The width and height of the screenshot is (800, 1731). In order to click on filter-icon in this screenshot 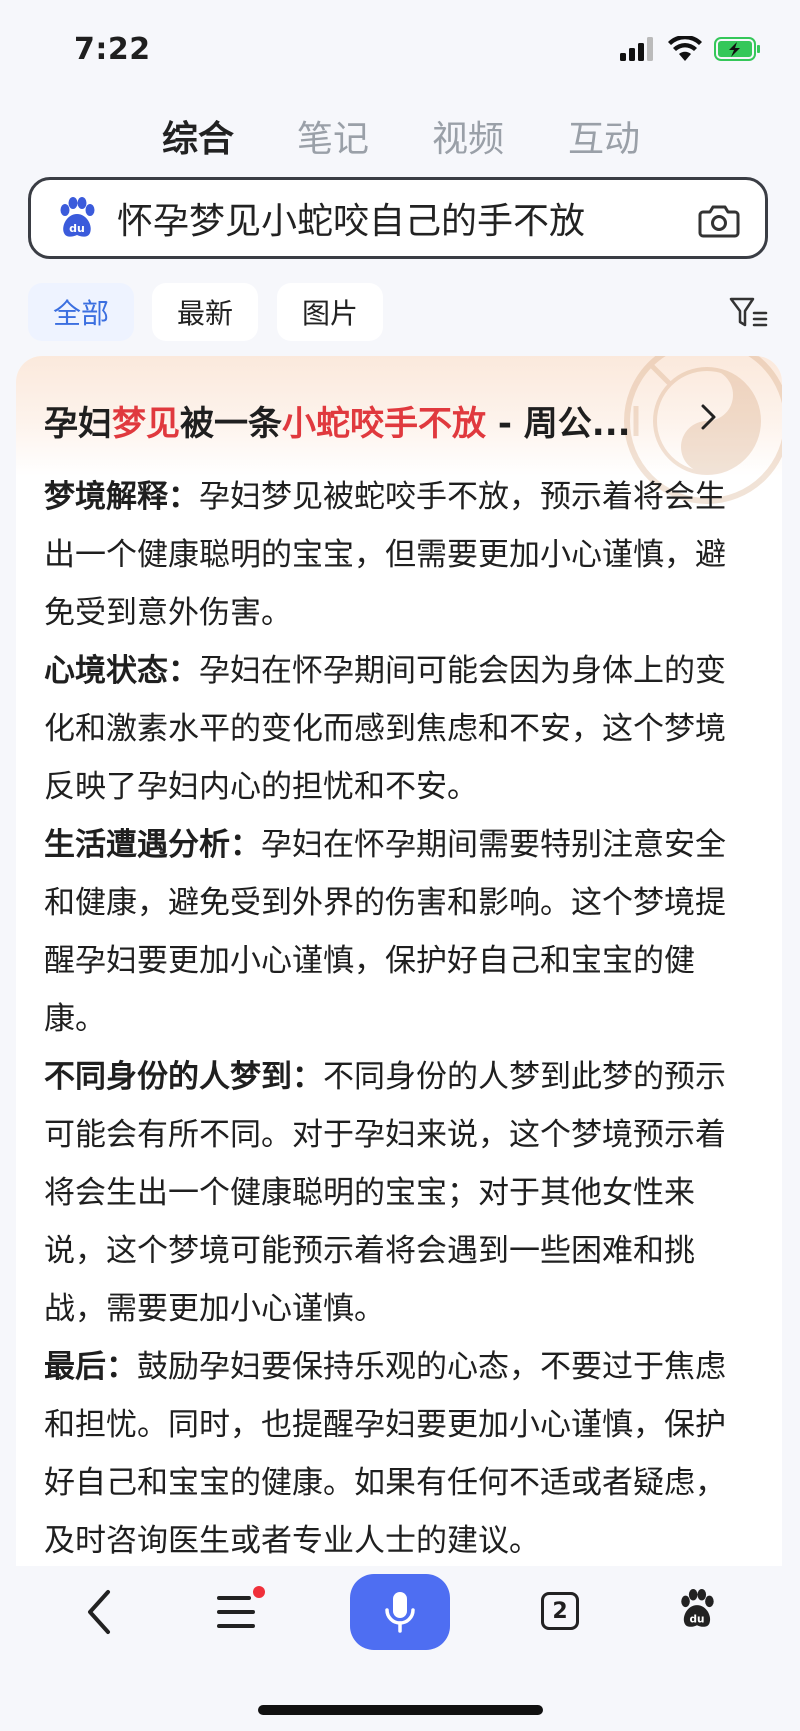, I will do `click(748, 313)`.